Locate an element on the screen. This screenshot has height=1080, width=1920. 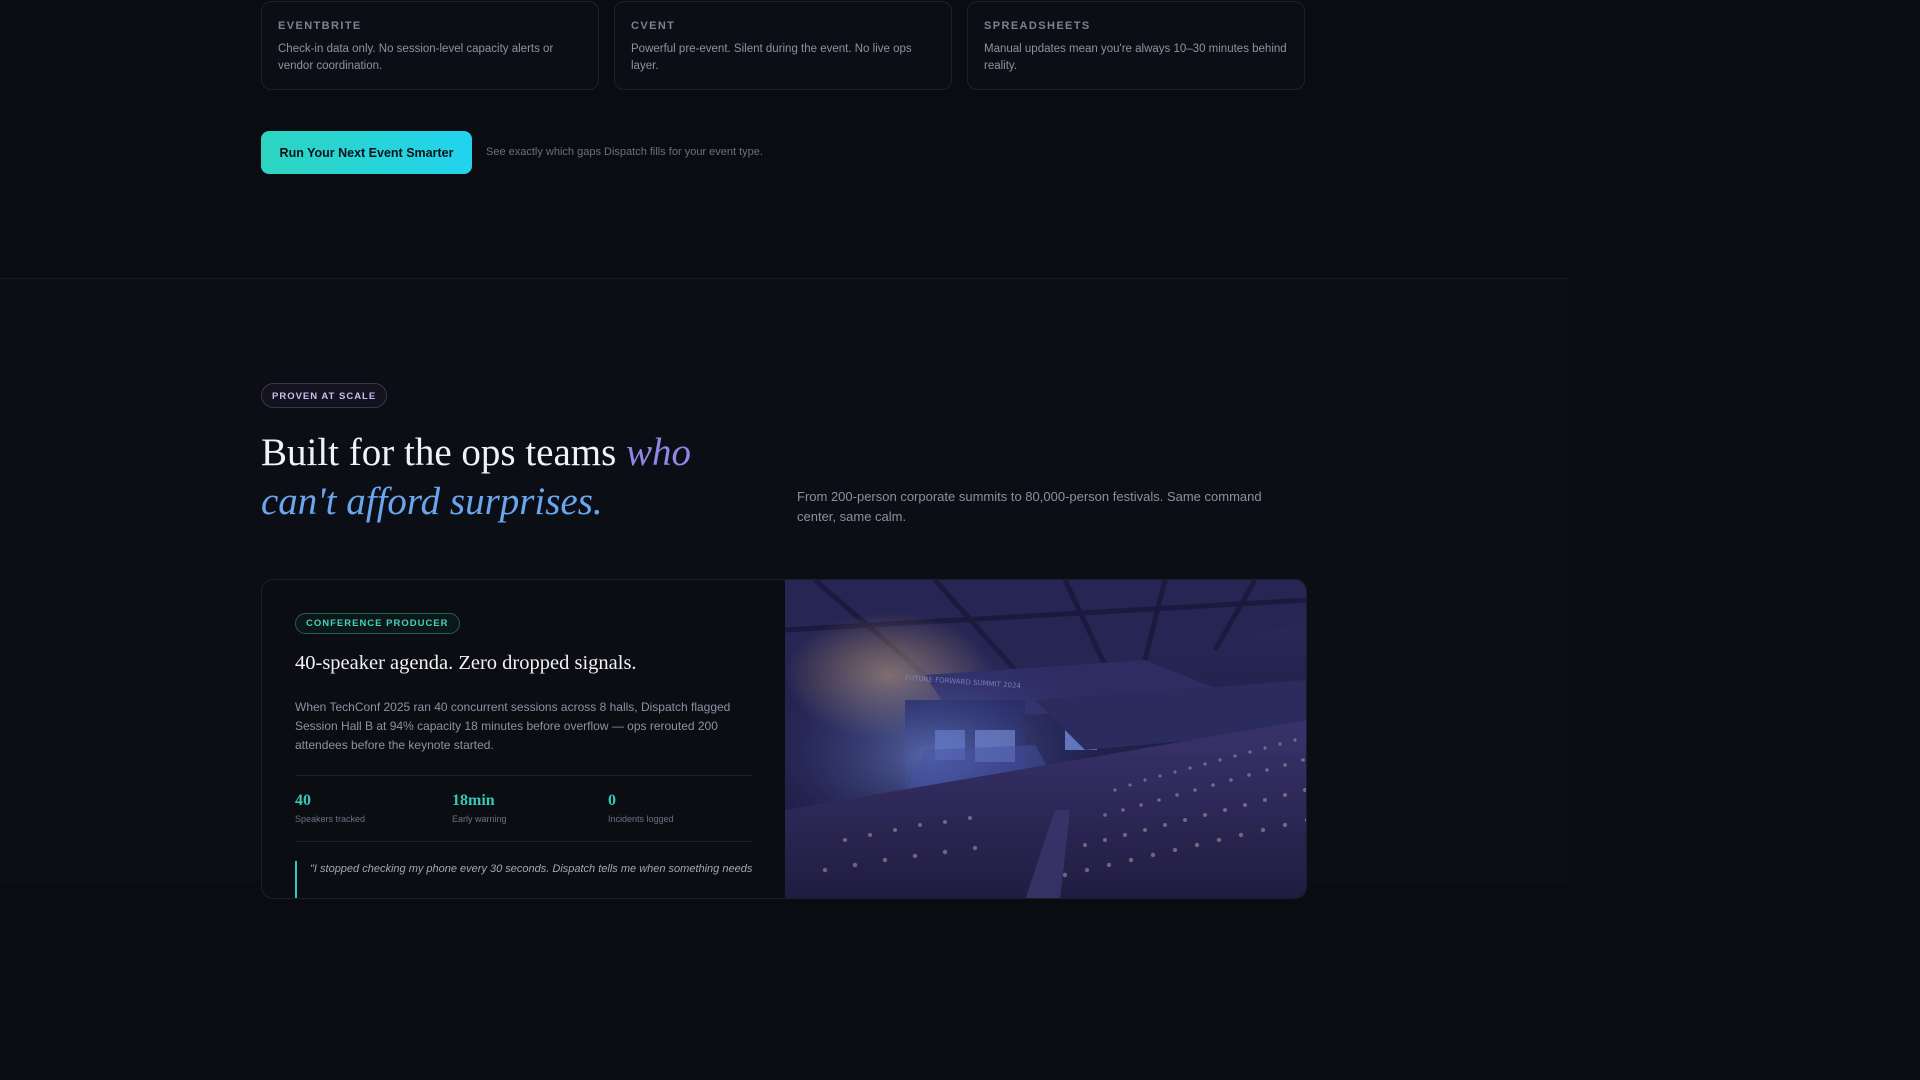
stat-value: 0 is located at coordinates (612, 800).